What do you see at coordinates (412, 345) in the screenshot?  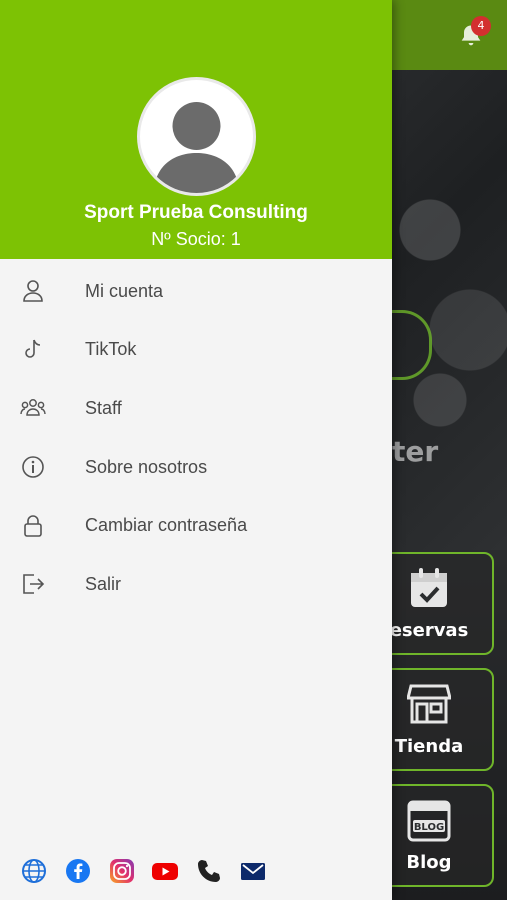 I see `logo-fragment` at bounding box center [412, 345].